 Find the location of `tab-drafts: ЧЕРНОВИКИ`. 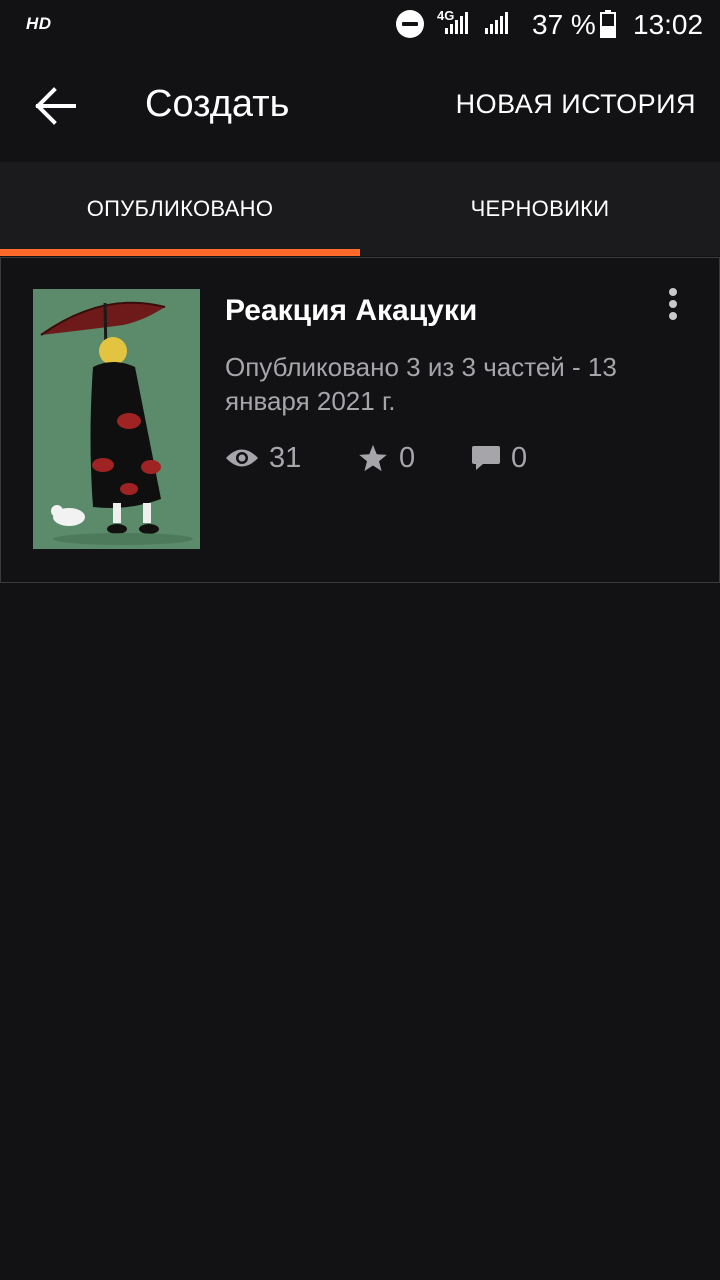

tab-drafts: ЧЕРНОВИКИ is located at coordinates (540, 209).